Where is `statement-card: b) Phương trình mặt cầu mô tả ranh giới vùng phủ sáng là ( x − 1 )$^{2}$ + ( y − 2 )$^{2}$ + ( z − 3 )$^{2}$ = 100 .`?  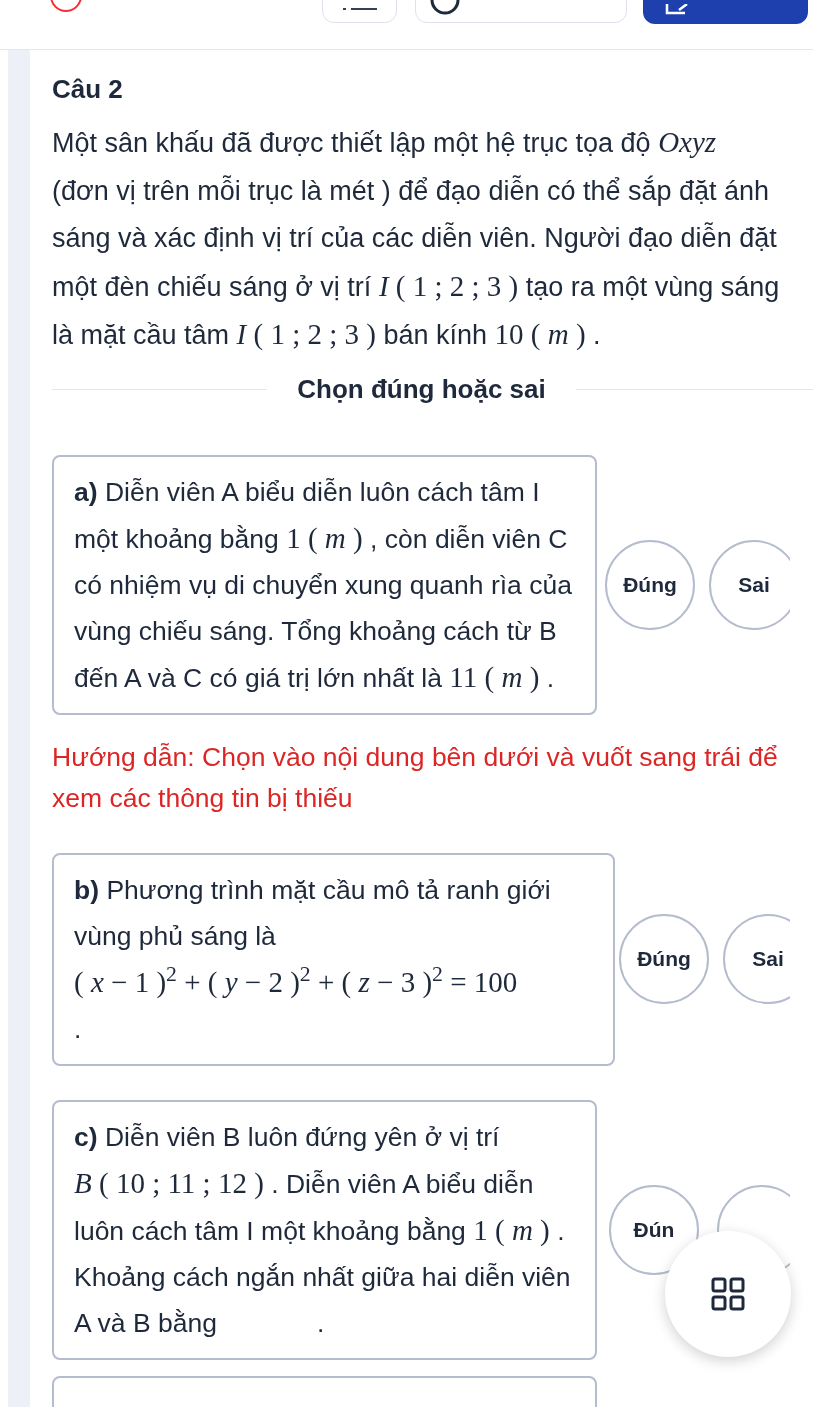 statement-card: b) Phương trình mặt cầu mô tả ranh giới vùng phủ sáng là ( x − 1 )$^{2}$ + ( y − 2 )$^{2}$ + ( z − 3 )$^{2}$ = 100 . is located at coordinates (333, 959).